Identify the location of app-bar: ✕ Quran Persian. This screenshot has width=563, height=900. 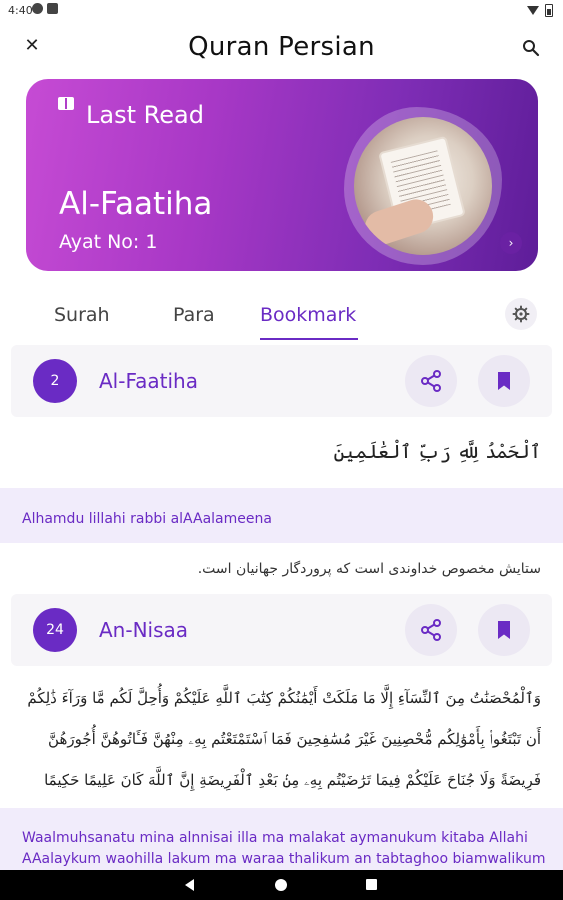
(281, 48).